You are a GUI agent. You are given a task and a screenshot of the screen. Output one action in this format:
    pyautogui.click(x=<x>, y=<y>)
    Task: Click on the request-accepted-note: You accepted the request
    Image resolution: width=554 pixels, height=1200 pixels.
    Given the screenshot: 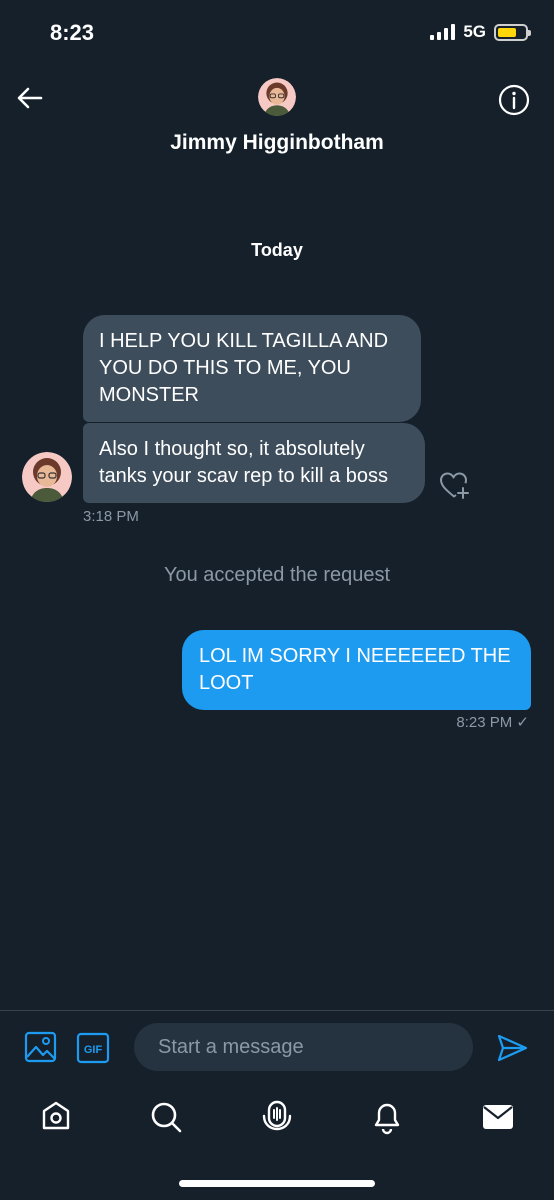 What is the action you would take?
    pyautogui.click(x=277, y=575)
    